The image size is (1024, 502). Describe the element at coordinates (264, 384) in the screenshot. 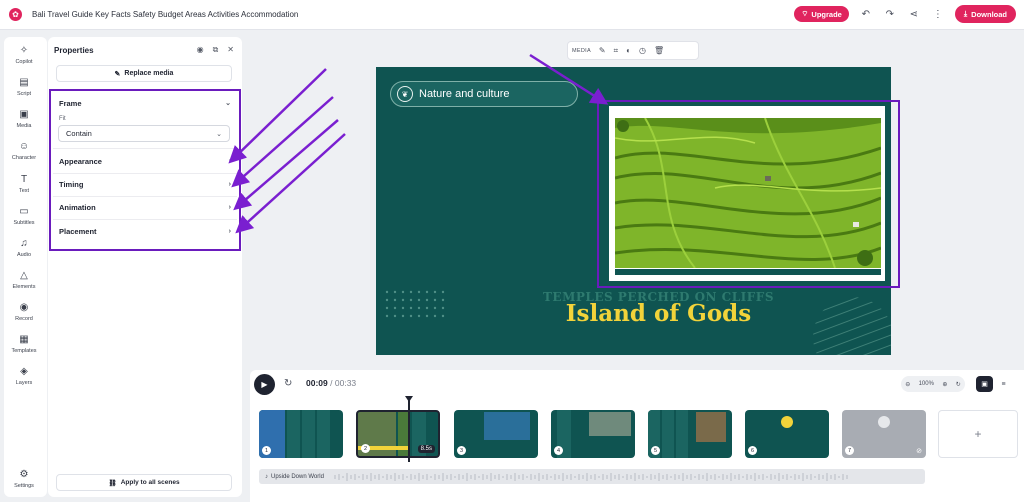

I see `play-button: ▶` at that location.